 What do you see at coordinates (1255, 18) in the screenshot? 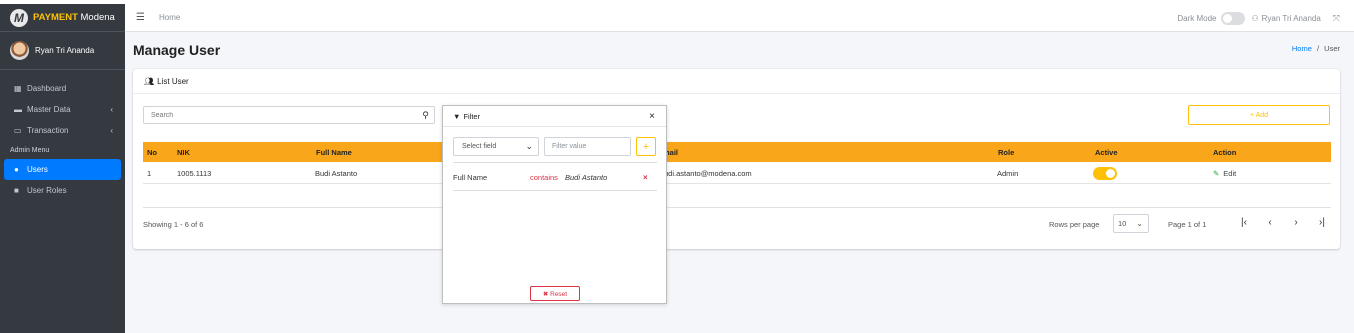
I see `user-icon: ⚇` at bounding box center [1255, 18].